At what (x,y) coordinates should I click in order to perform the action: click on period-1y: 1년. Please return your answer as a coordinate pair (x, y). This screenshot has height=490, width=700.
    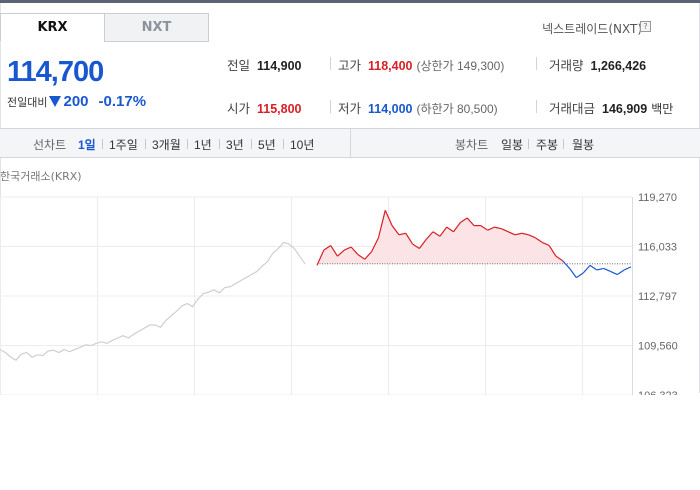
    Looking at the image, I should click on (203, 144).